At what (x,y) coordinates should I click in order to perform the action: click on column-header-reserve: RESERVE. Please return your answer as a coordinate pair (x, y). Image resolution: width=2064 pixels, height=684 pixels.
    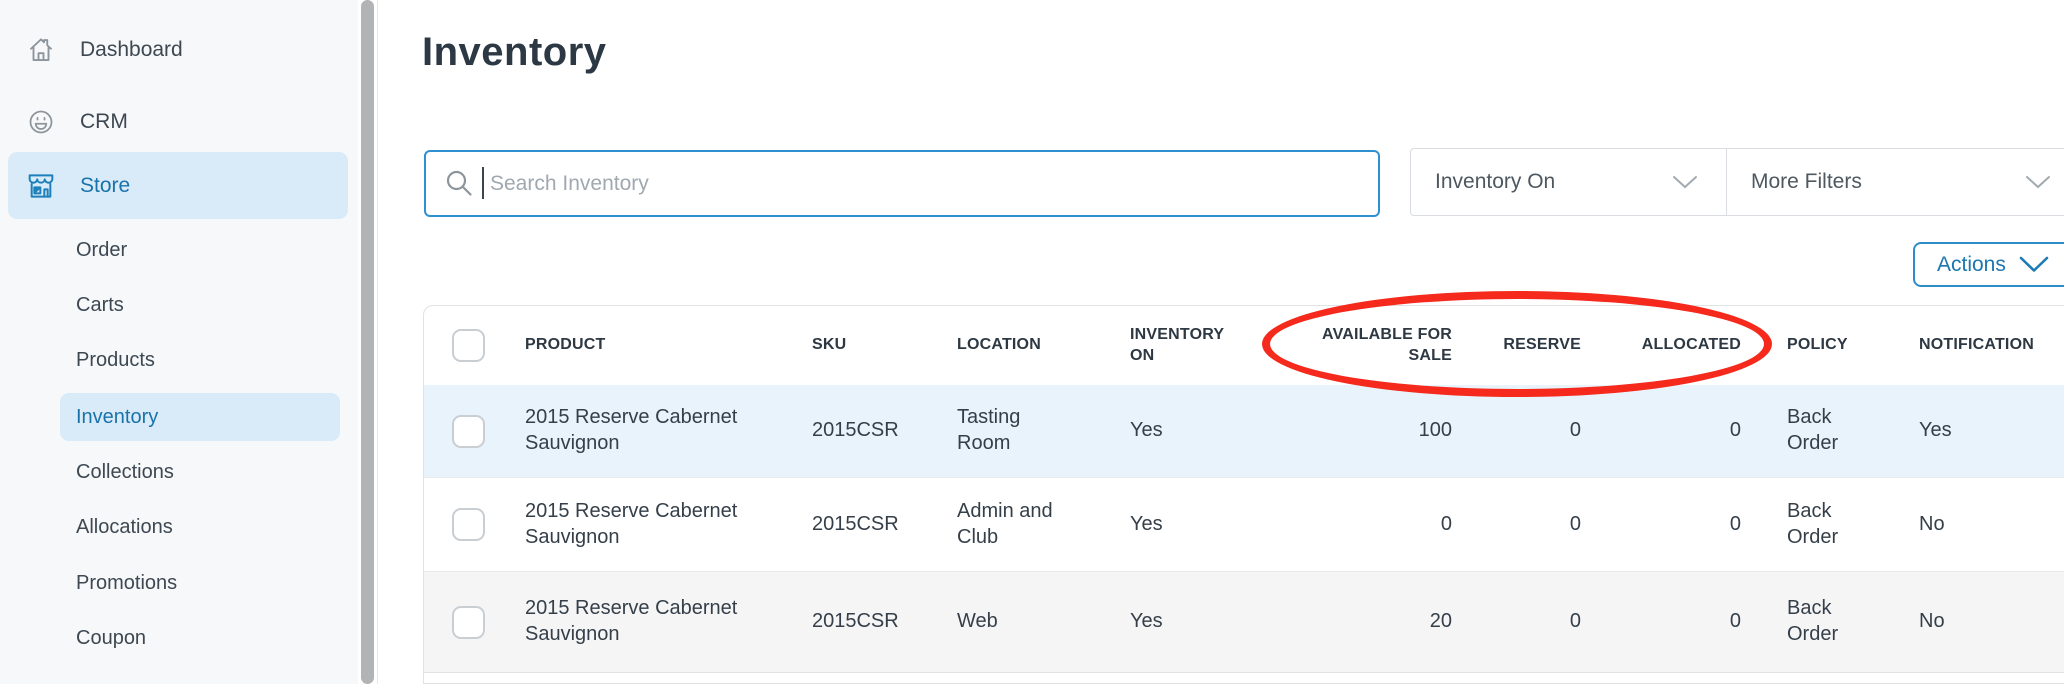
    Looking at the image, I should click on (1542, 345).